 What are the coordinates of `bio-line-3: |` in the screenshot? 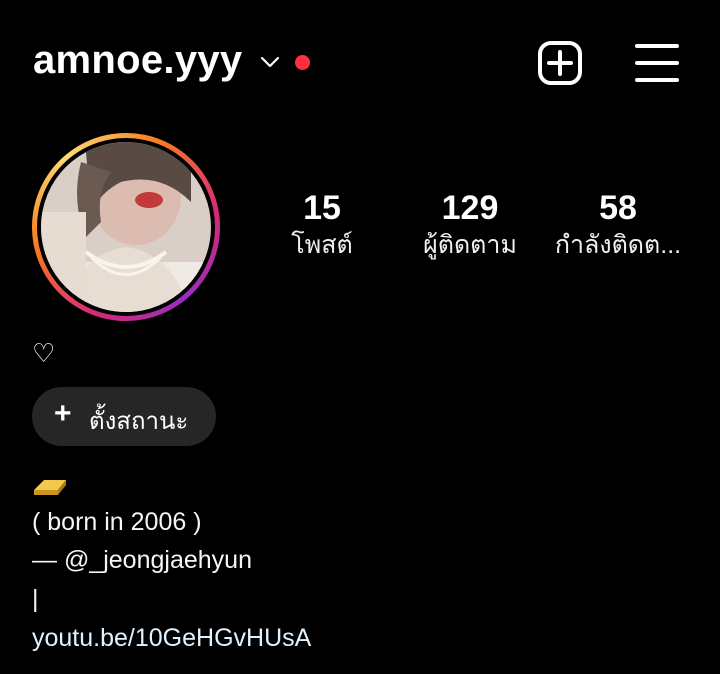 It's located at (35, 599).